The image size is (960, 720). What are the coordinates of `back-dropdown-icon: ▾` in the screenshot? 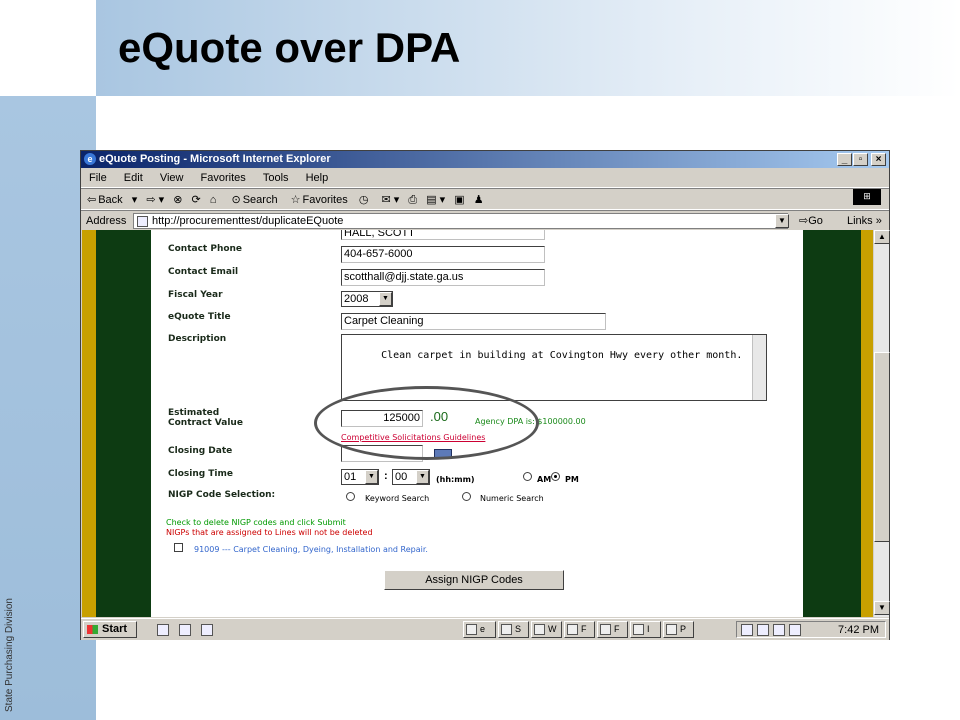 It's located at (135, 200).